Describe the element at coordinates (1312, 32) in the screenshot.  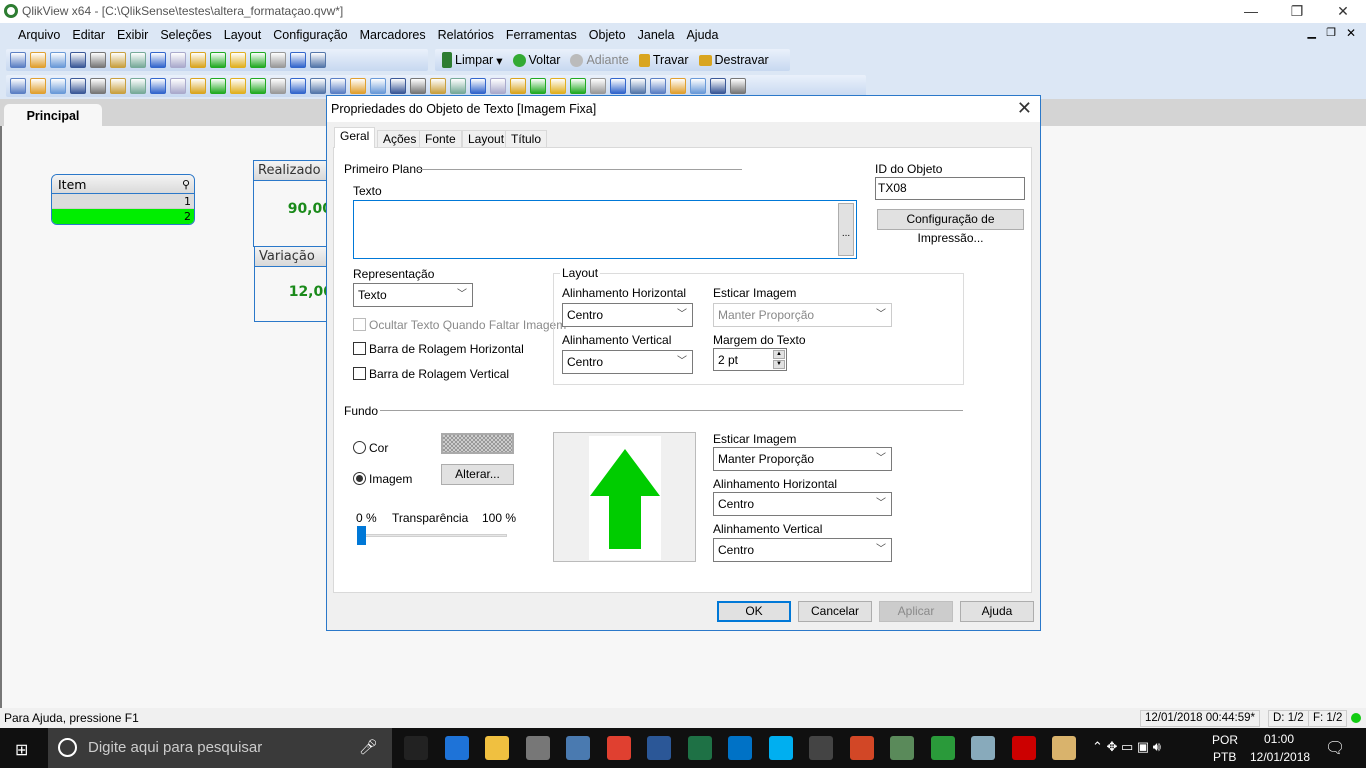
I see `mdi-minimize-icon: ▁` at that location.